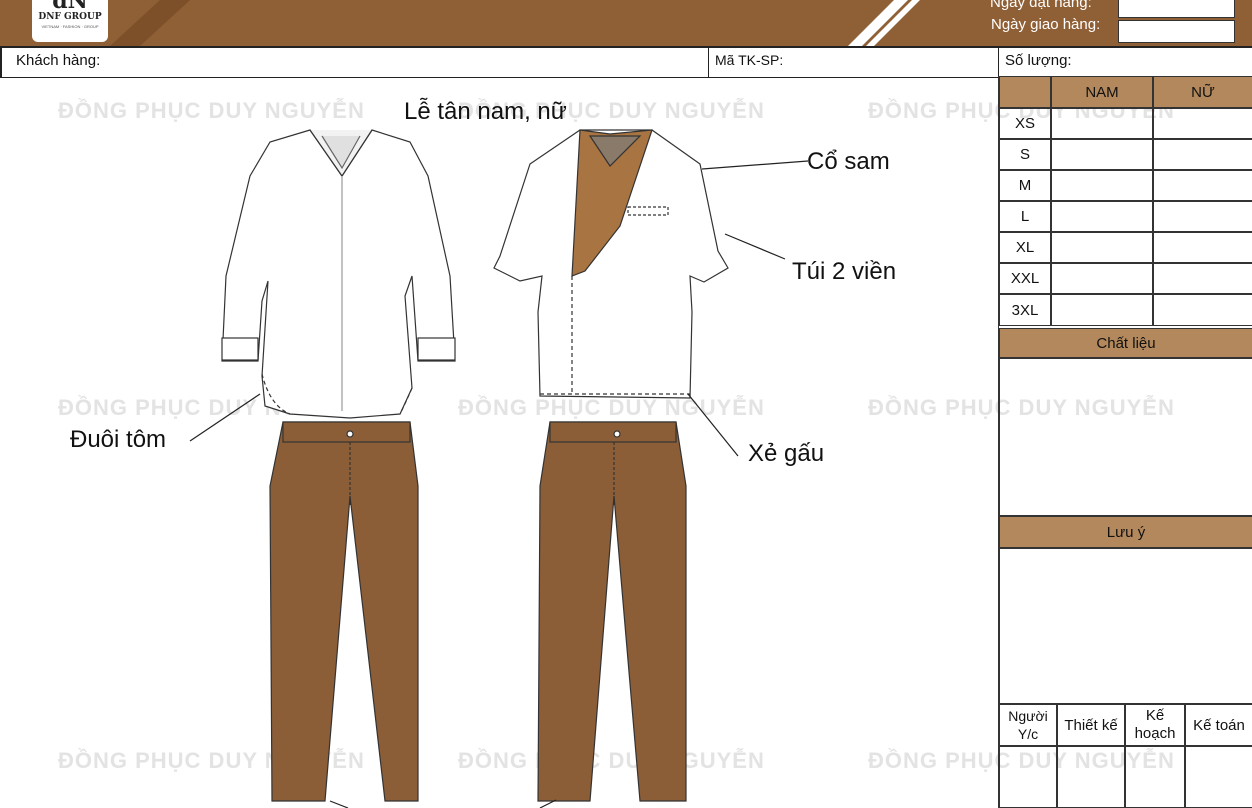  I want to click on material-field, so click(1125, 437).